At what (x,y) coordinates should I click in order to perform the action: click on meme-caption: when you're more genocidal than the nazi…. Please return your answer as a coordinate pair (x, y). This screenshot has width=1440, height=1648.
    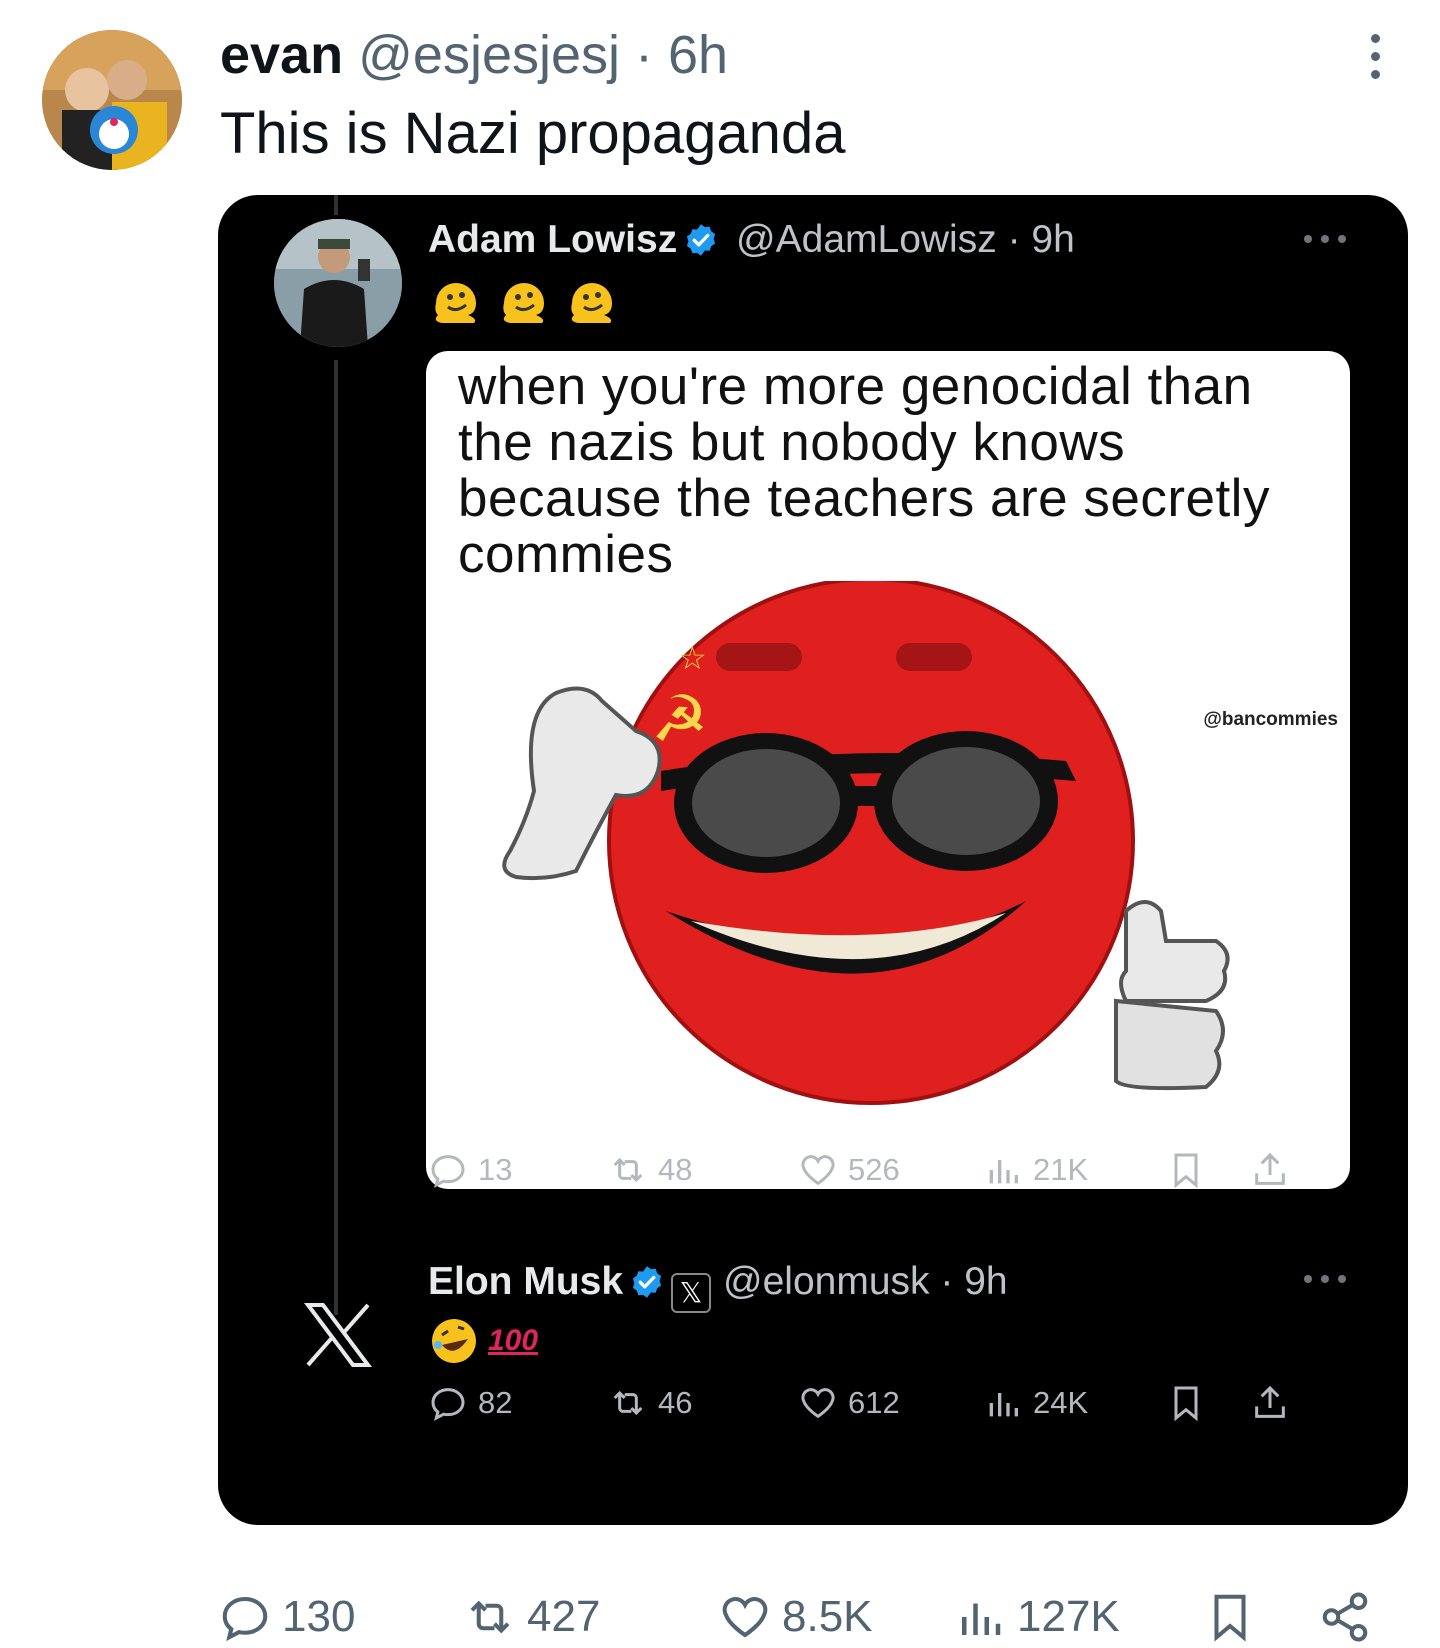
    Looking at the image, I should click on (864, 470).